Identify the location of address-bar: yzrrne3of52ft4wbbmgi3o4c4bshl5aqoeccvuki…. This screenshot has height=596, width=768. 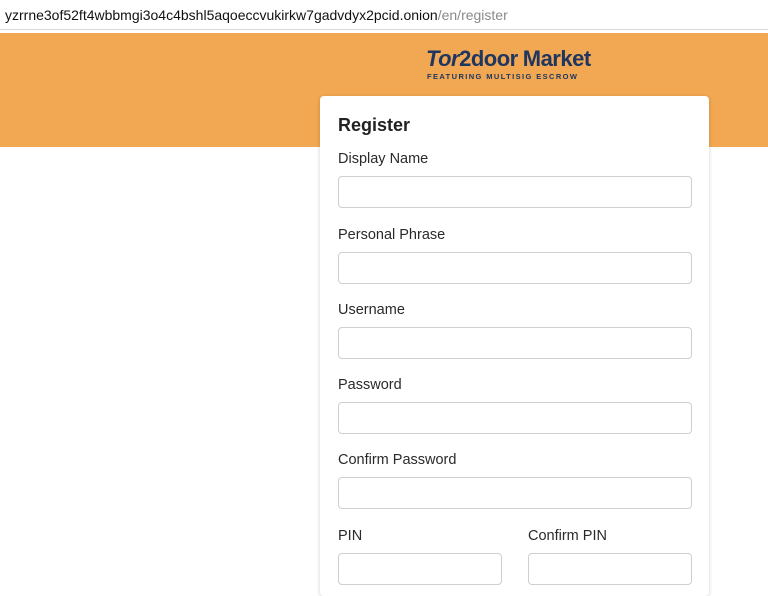
(384, 15).